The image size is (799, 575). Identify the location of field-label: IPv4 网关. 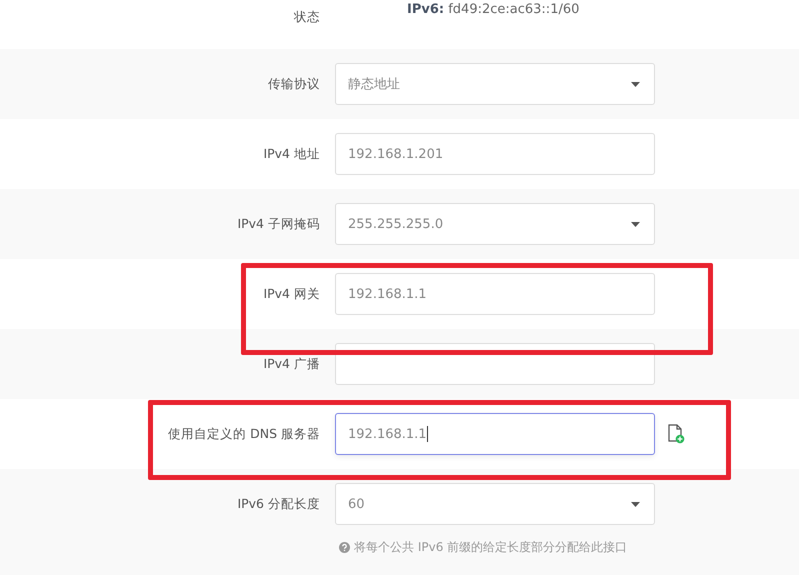
(291, 293).